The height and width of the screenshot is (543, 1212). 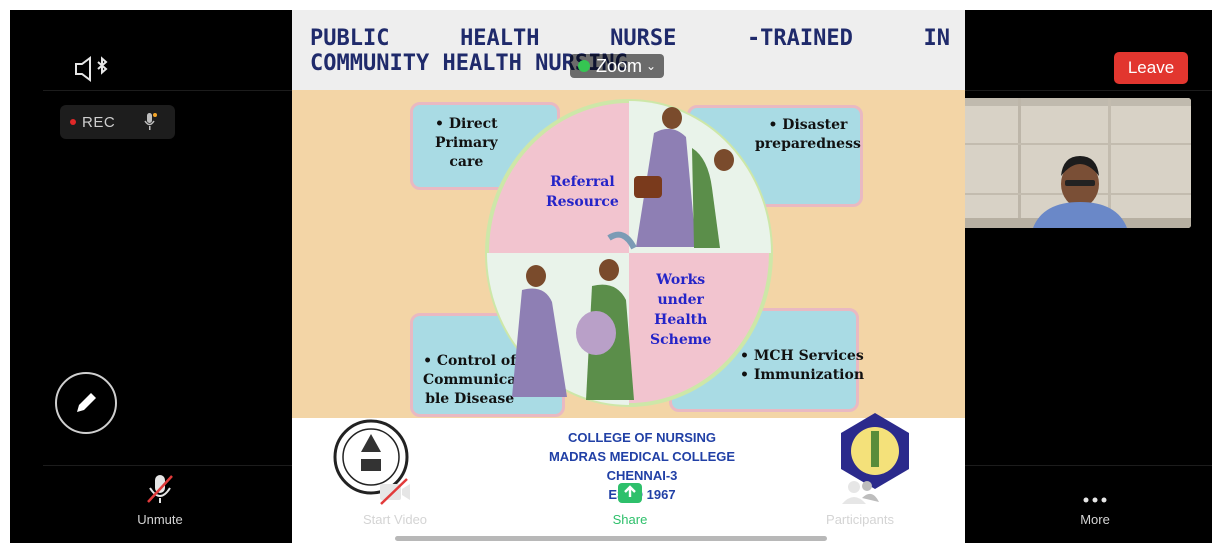 What do you see at coordinates (630, 493) in the screenshot?
I see `share-screen-icon` at bounding box center [630, 493].